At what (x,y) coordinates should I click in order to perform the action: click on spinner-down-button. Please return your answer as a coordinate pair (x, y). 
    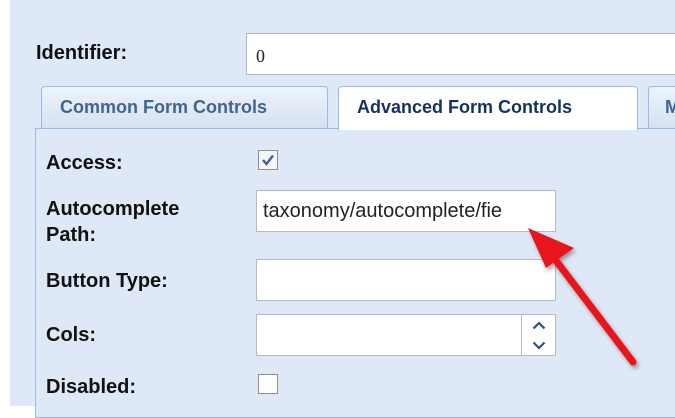
    Looking at the image, I should click on (539, 345).